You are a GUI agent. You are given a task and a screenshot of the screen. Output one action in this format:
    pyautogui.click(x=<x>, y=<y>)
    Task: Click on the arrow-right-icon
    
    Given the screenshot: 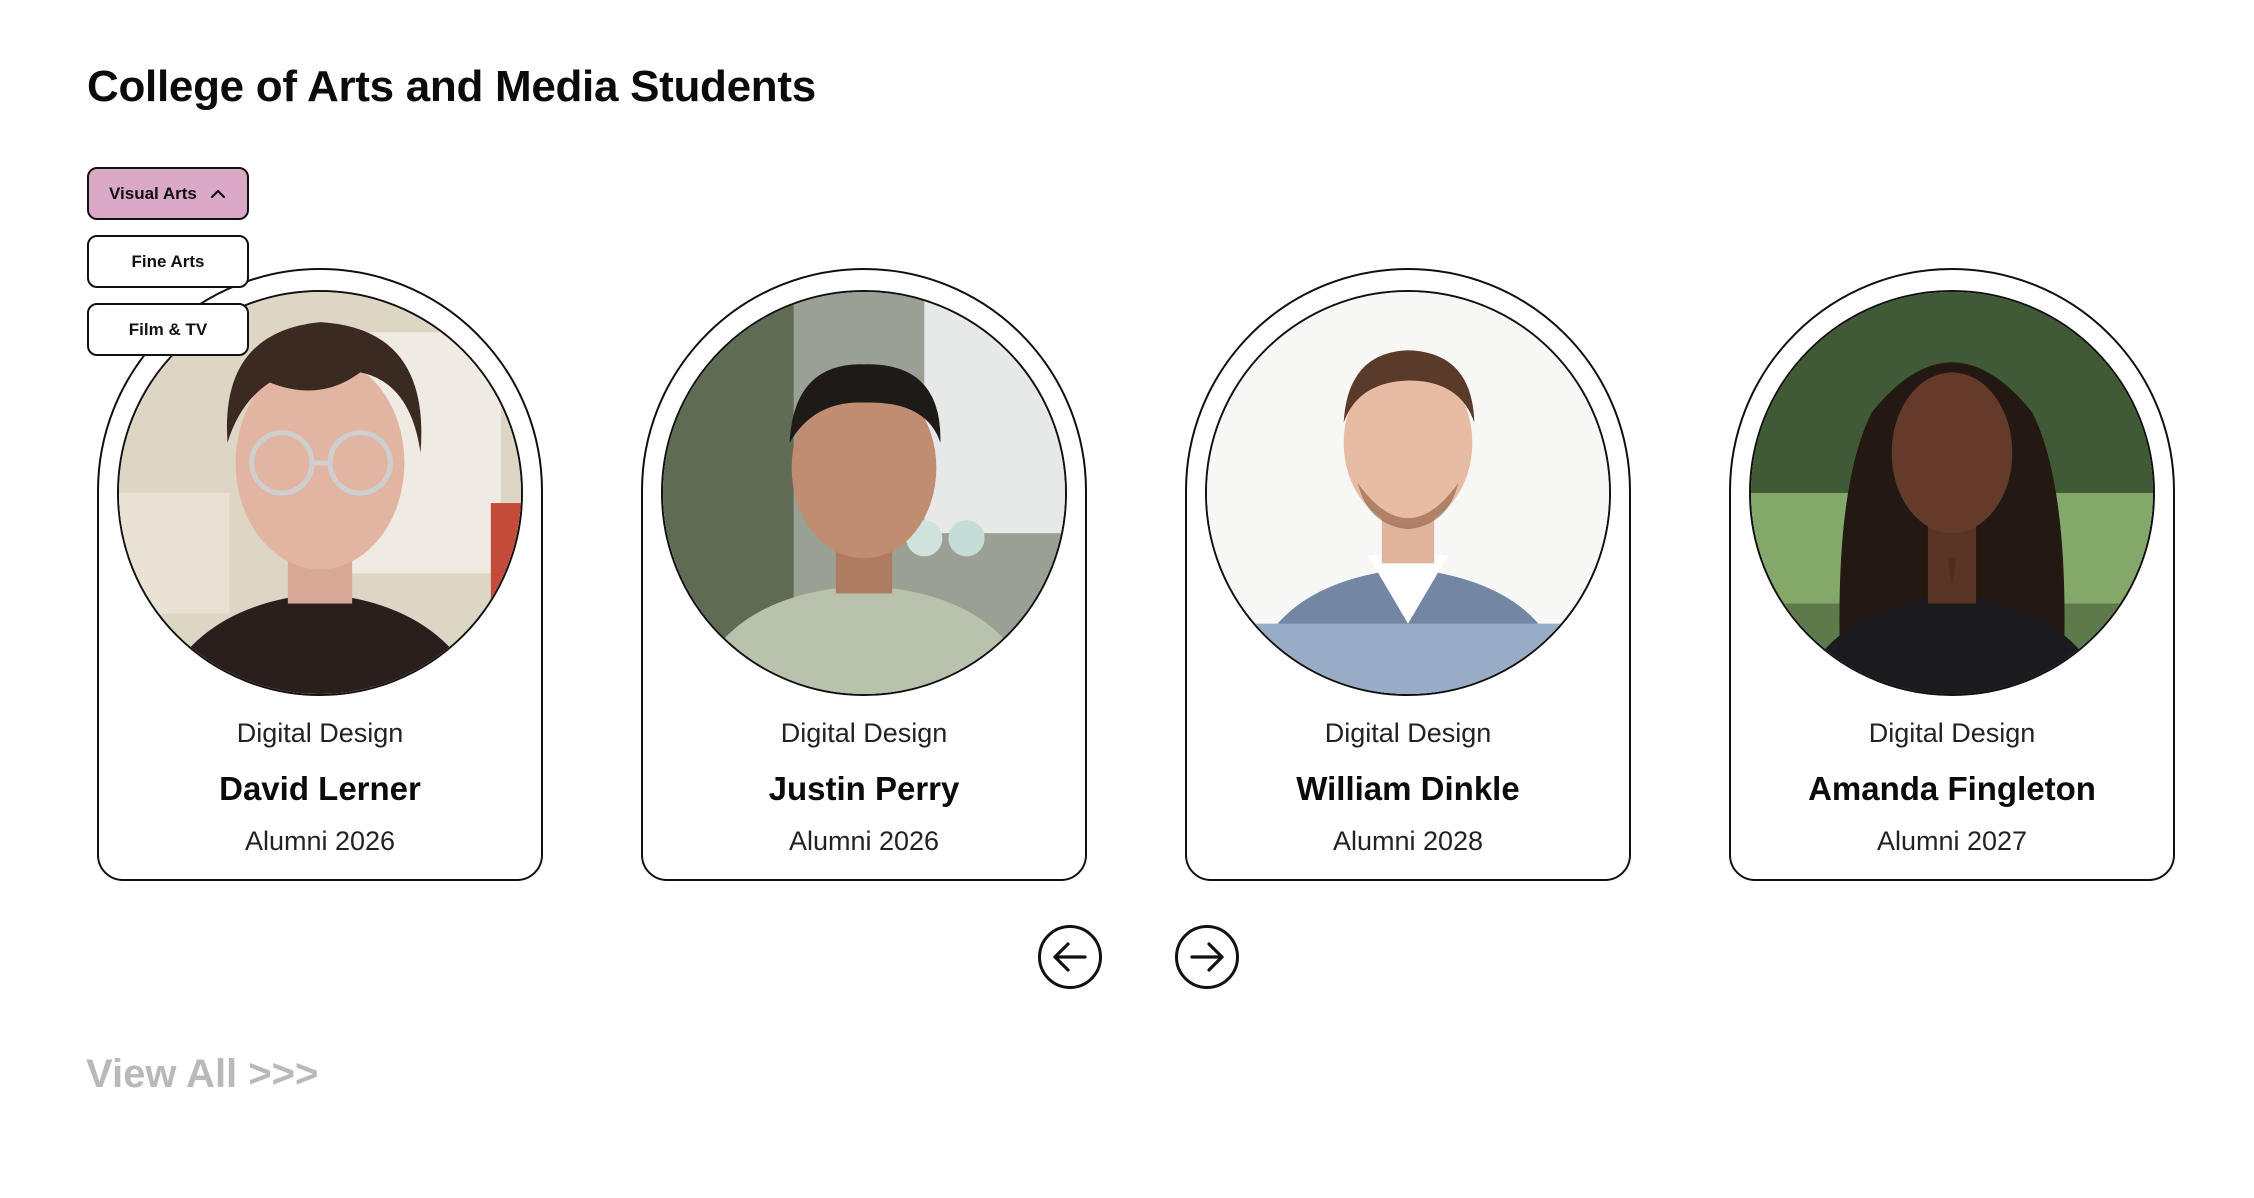 What is the action you would take?
    pyautogui.click(x=1207, y=957)
    